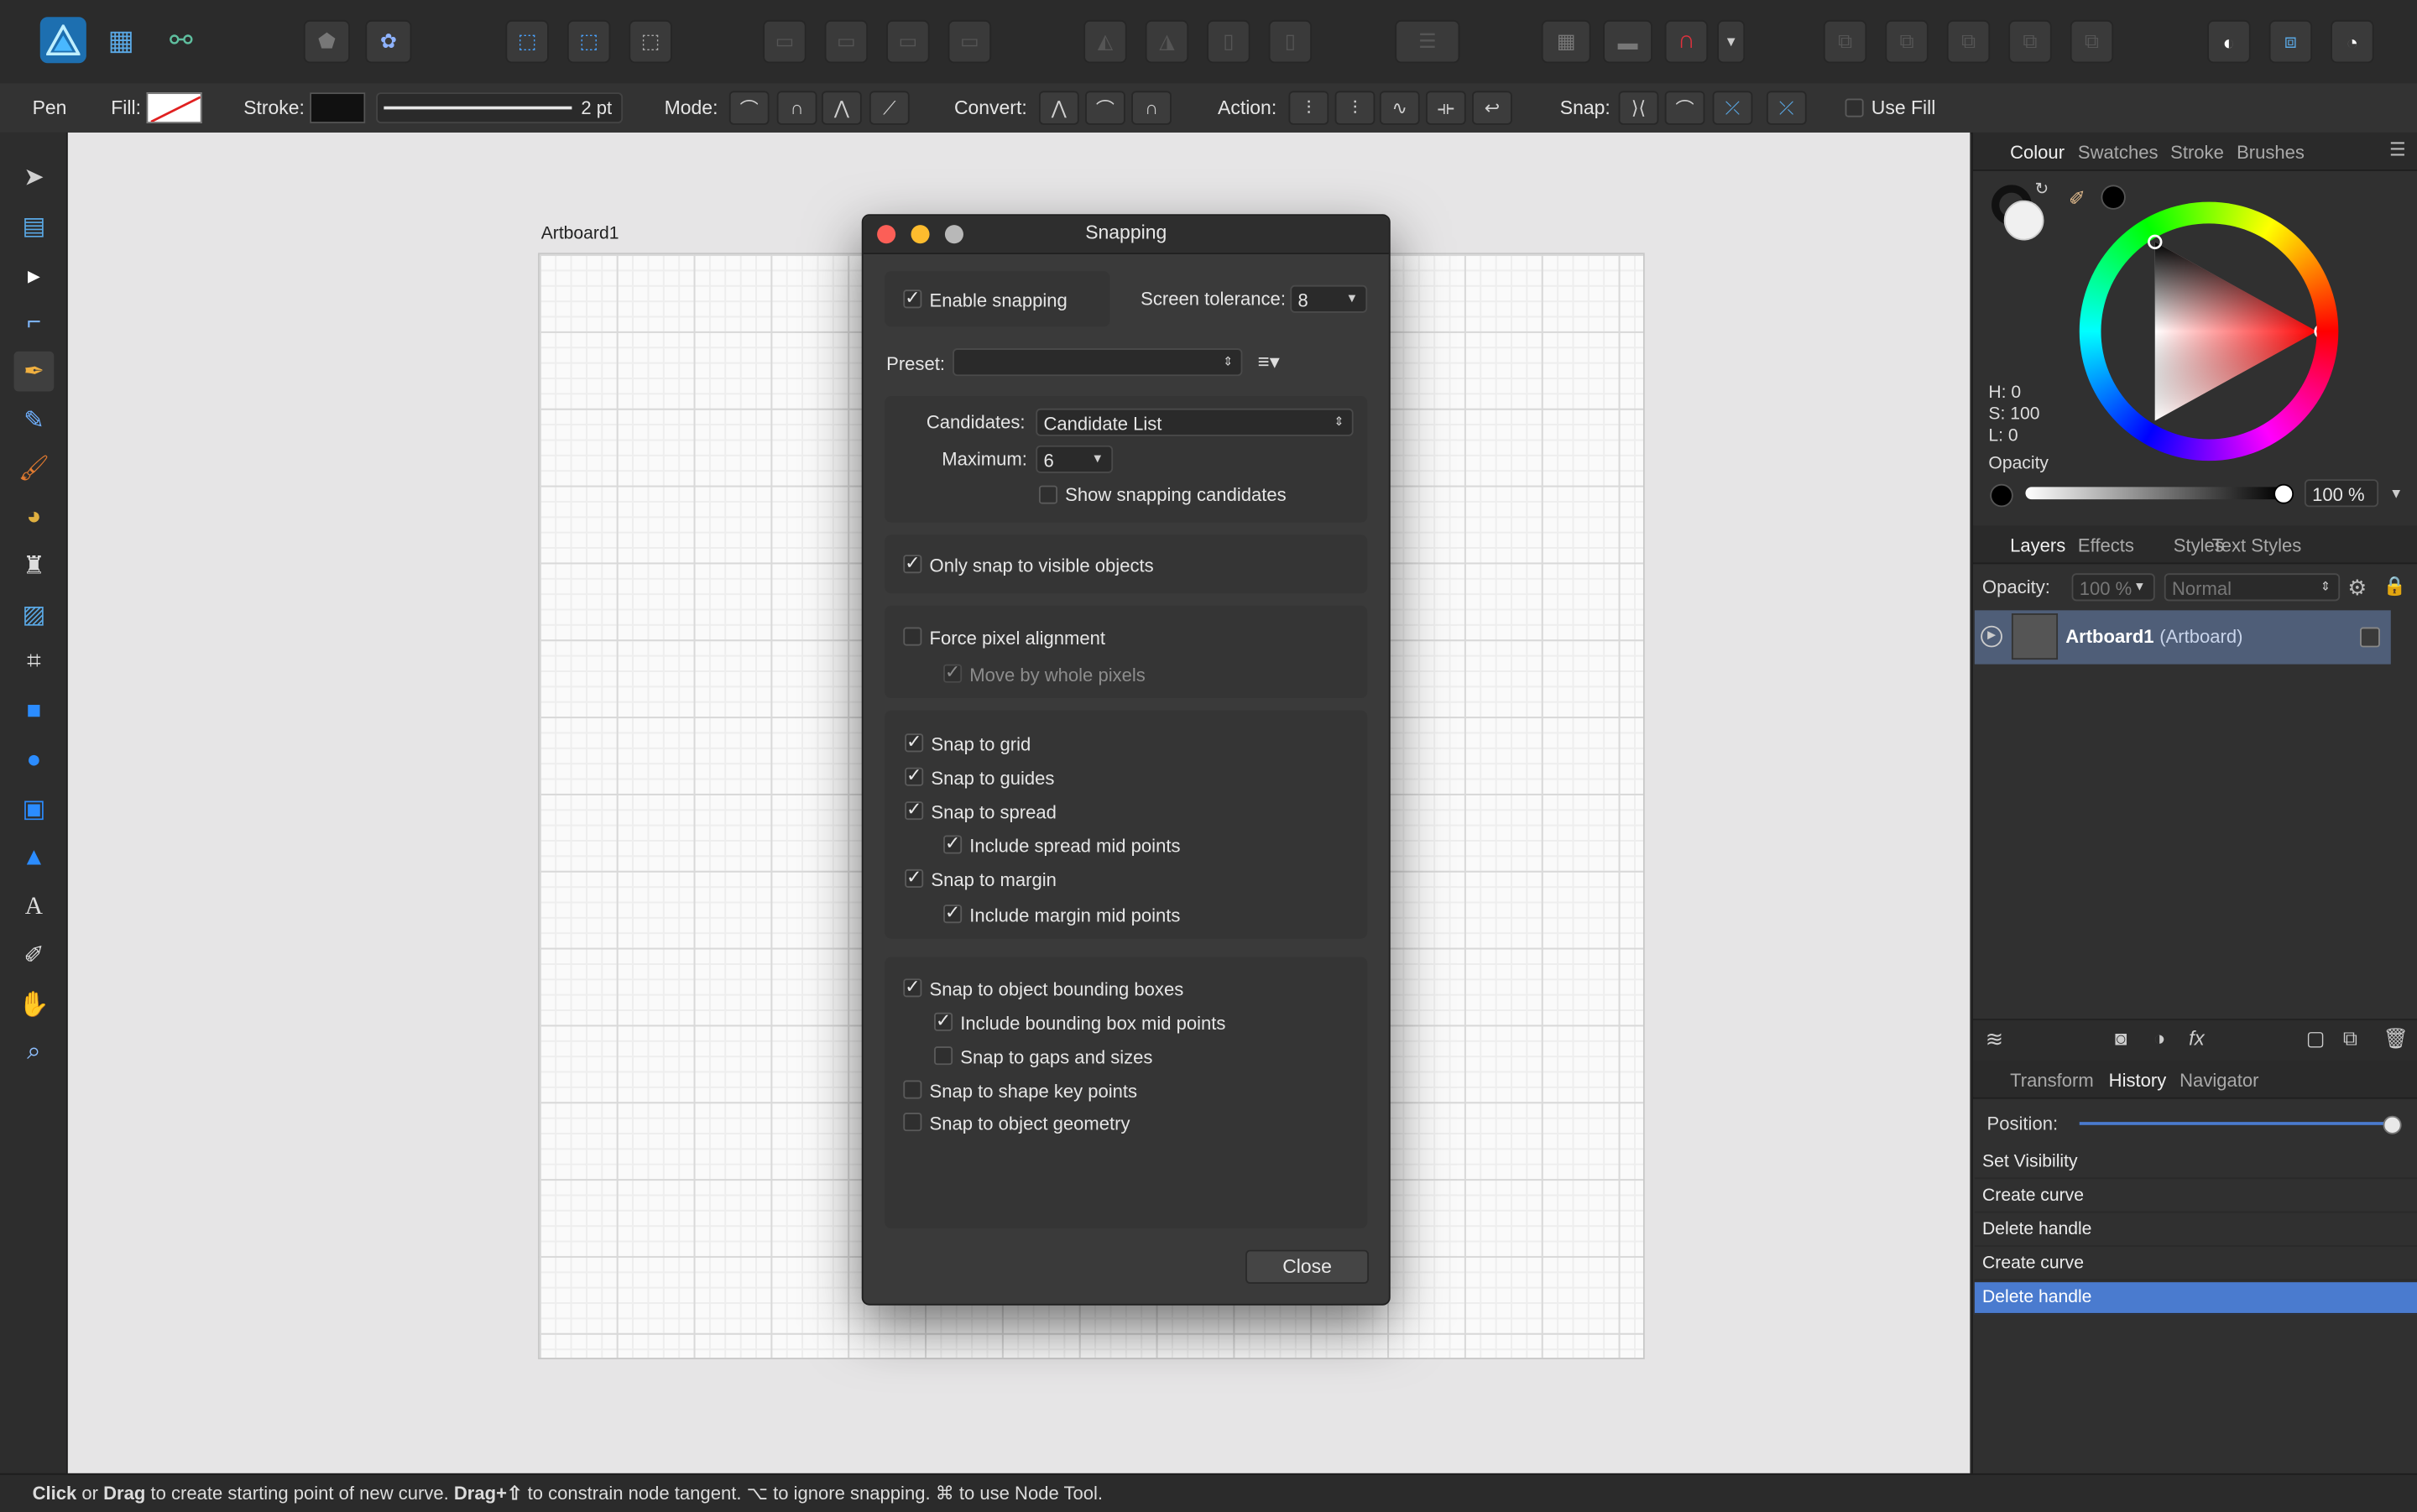 The width and height of the screenshot is (2417, 1512). Describe the element at coordinates (326, 42) in the screenshot. I see `toggle-icon-1: ⬟` at that location.